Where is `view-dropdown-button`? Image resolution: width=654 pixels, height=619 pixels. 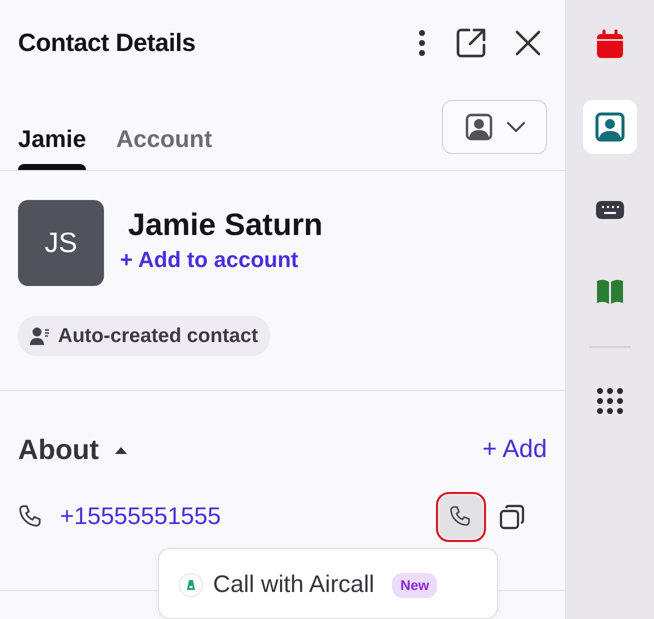
view-dropdown-button is located at coordinates (494, 127).